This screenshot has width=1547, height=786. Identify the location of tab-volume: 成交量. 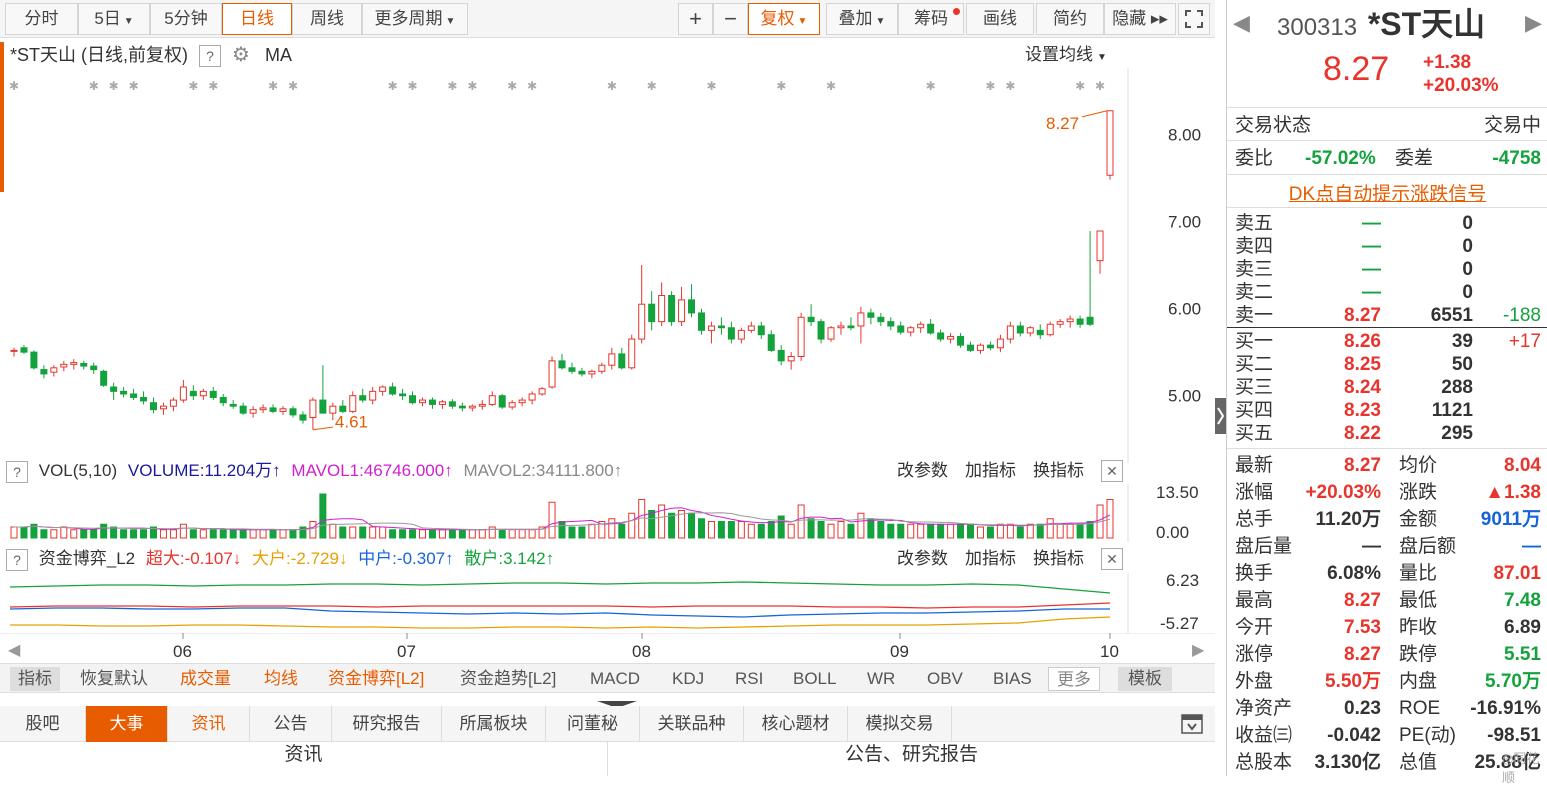
(205, 679).